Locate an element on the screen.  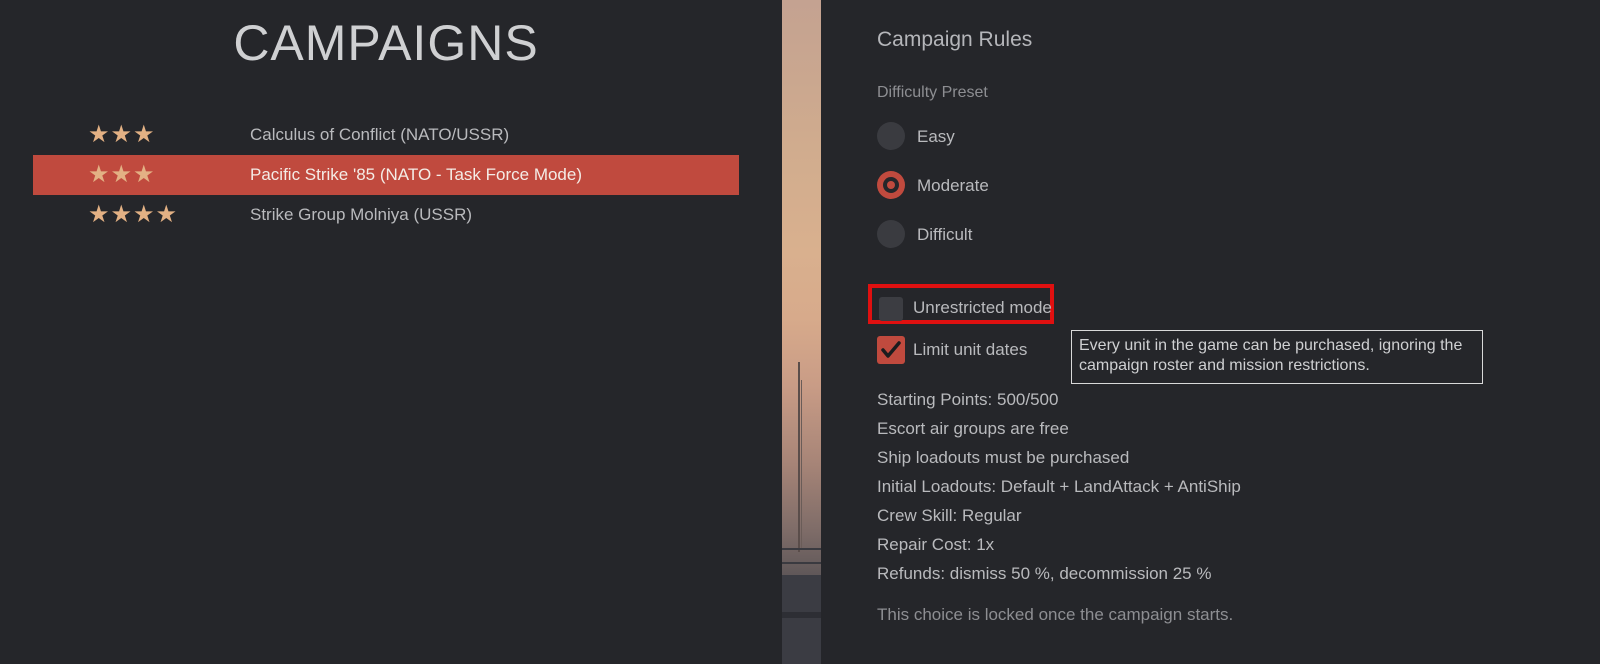
rules-summary-line: Ship loadouts must be purchased is located at coordinates (1003, 457).